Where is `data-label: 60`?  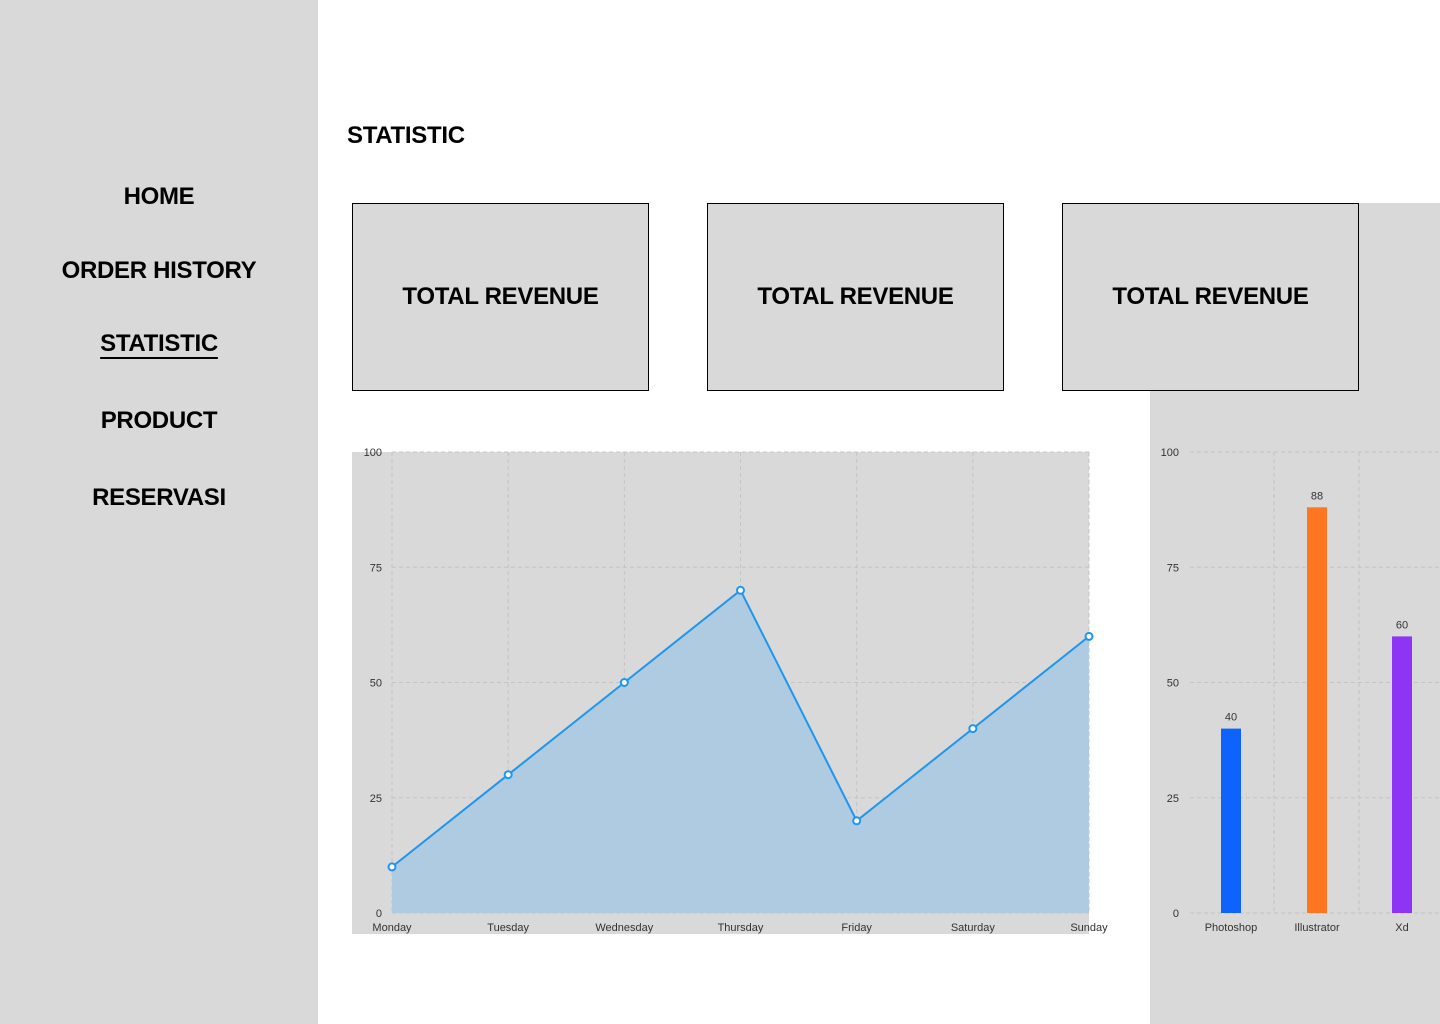
data-label: 60 is located at coordinates (1402, 625).